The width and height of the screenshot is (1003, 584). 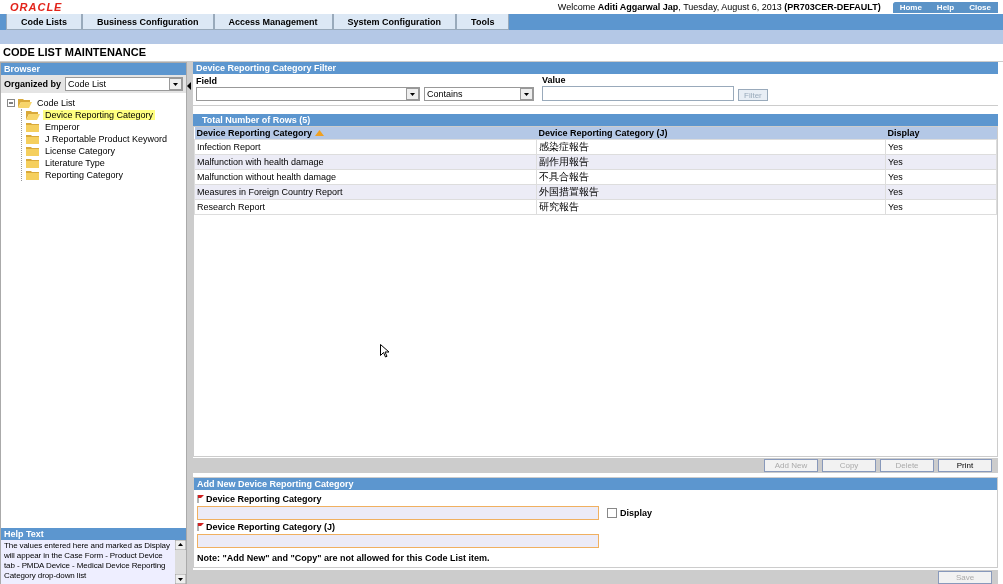 I want to click on column-header: Device Reporting Category (J), so click(x=711, y=133).